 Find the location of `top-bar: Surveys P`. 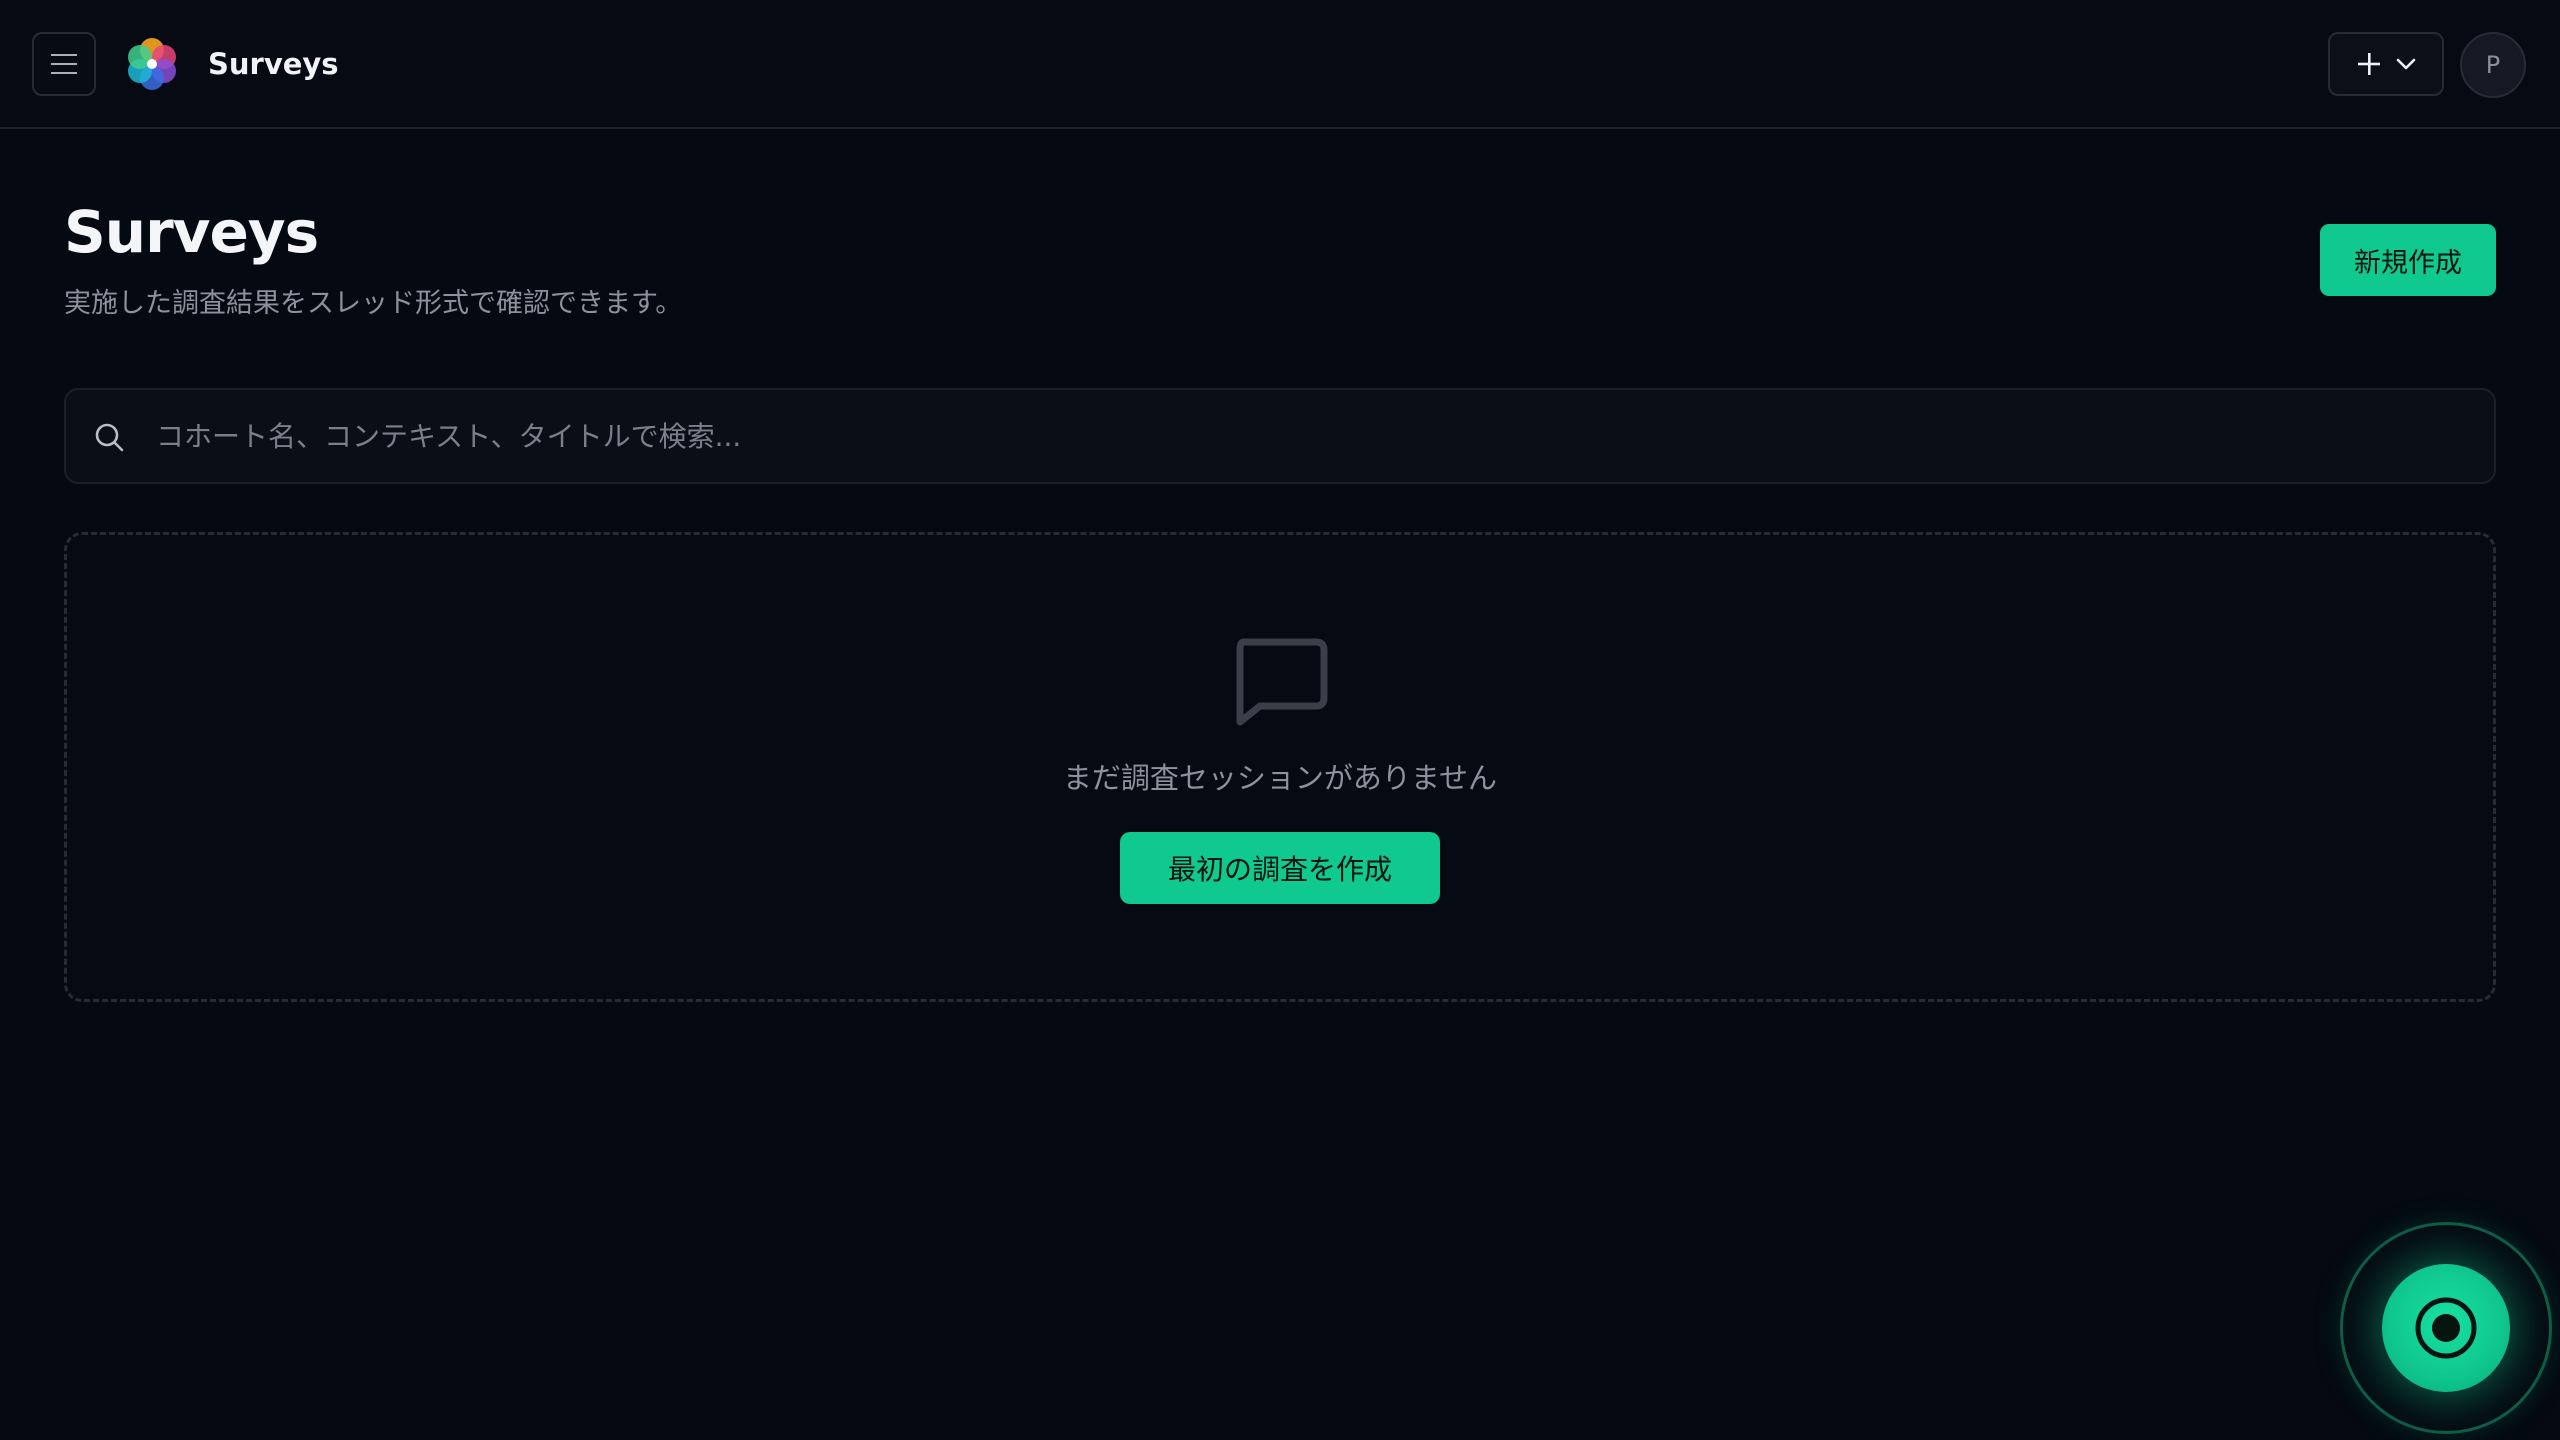

top-bar: Surveys P is located at coordinates (1280, 64).